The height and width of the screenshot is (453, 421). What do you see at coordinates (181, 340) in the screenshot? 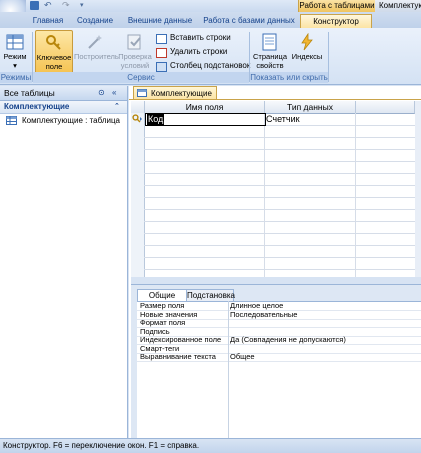
I see `property-name: Индексированное поле` at bounding box center [181, 340].